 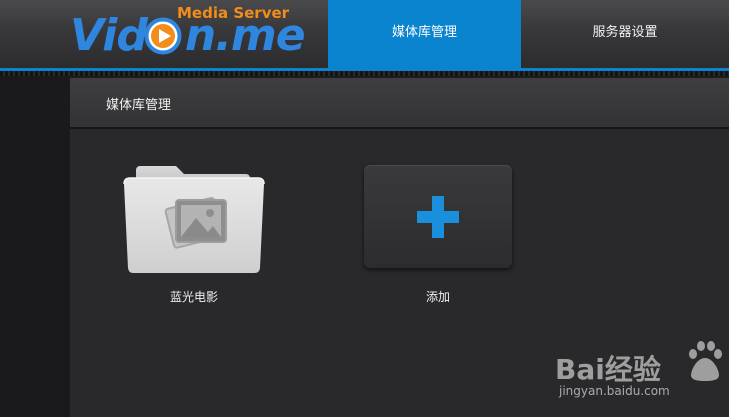 I want to click on library-folder-tile, so click(x=194, y=219).